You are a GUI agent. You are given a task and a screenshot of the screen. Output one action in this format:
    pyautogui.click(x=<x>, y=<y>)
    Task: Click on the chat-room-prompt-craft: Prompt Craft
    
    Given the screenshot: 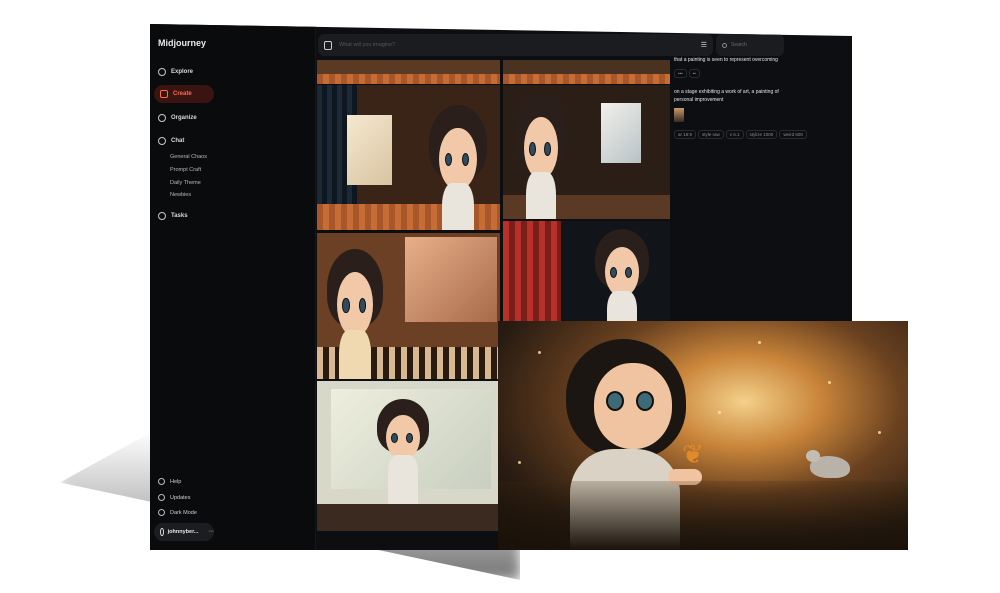 What is the action you would take?
    pyautogui.click(x=185, y=170)
    